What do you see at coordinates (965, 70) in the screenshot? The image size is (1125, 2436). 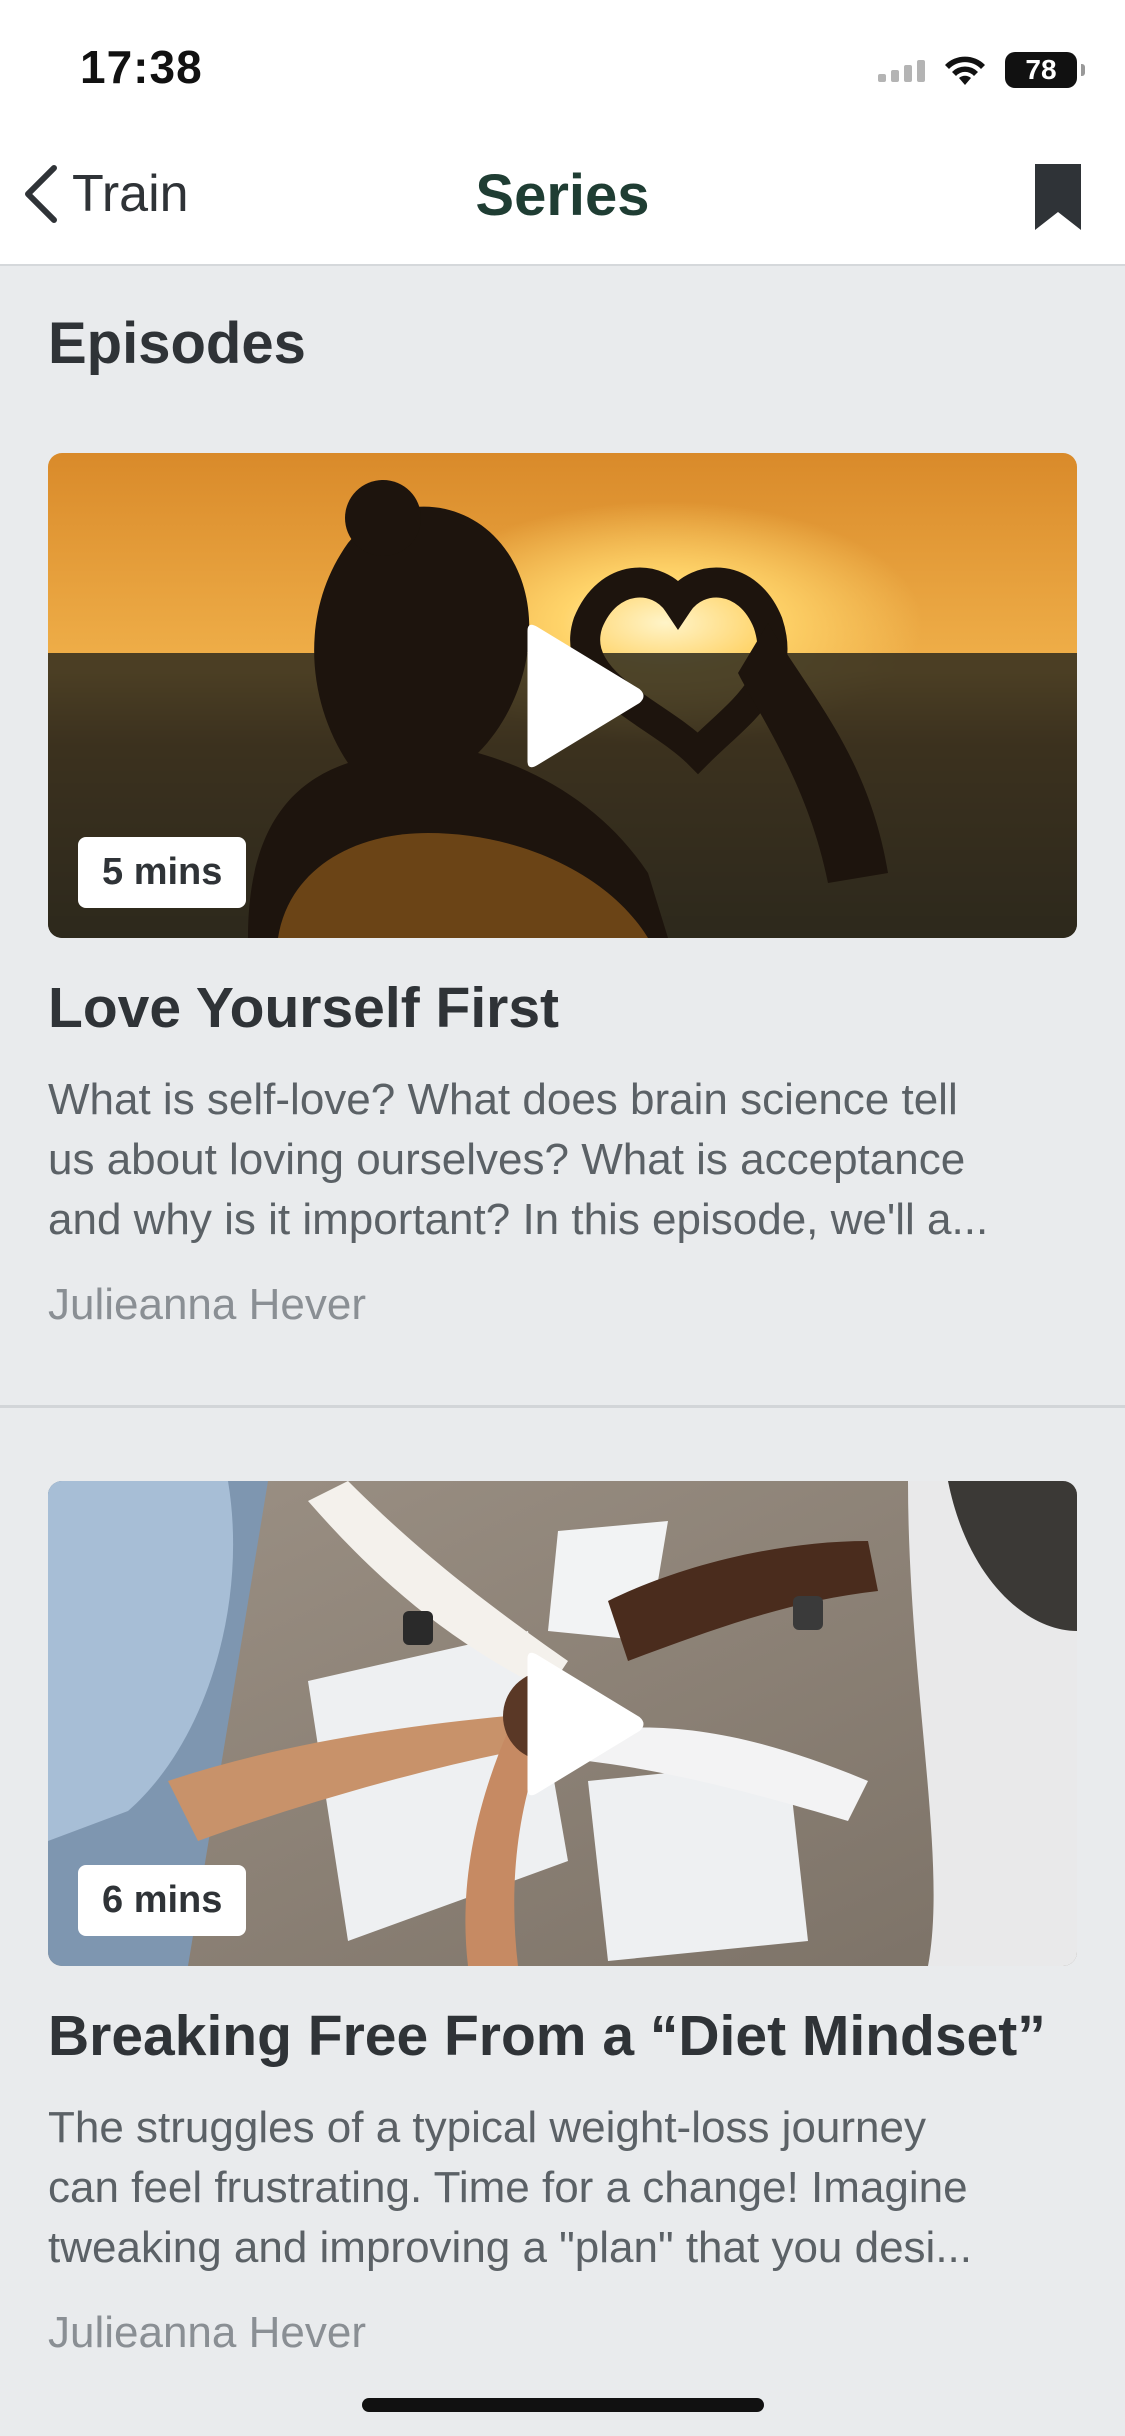 I see `wifi-icon` at bounding box center [965, 70].